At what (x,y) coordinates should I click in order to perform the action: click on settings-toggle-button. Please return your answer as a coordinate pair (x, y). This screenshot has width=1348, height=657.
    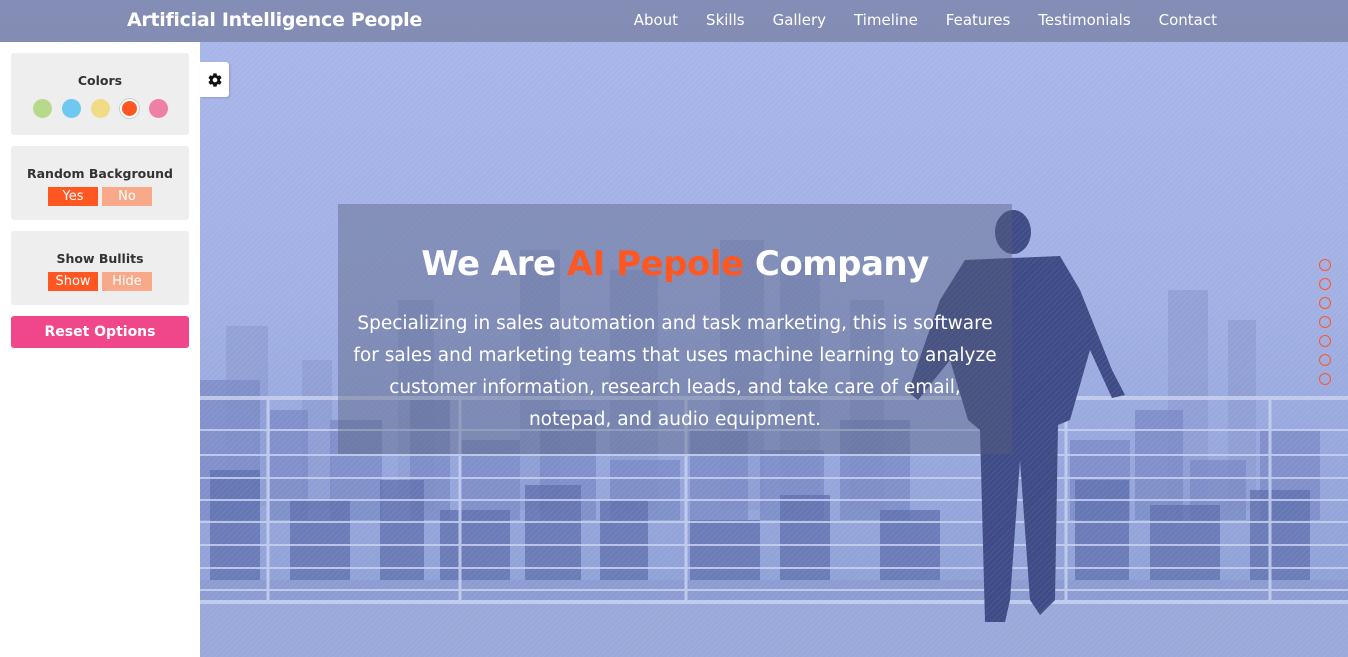
    Looking at the image, I should click on (214, 79).